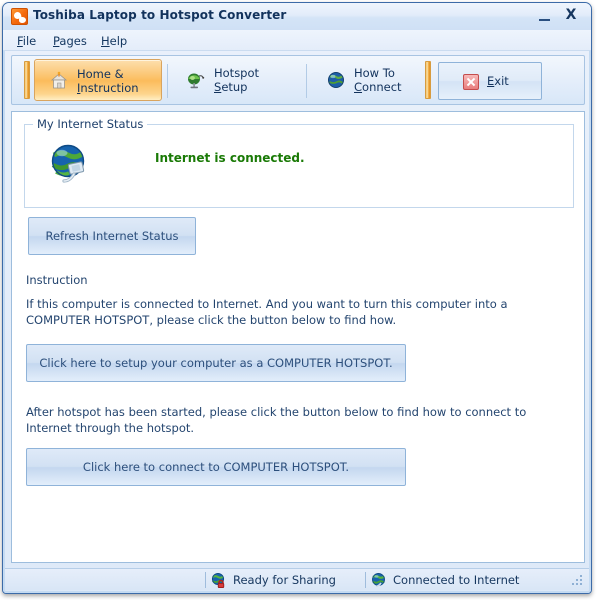  I want to click on globe-network-plug-icon, so click(71, 165).